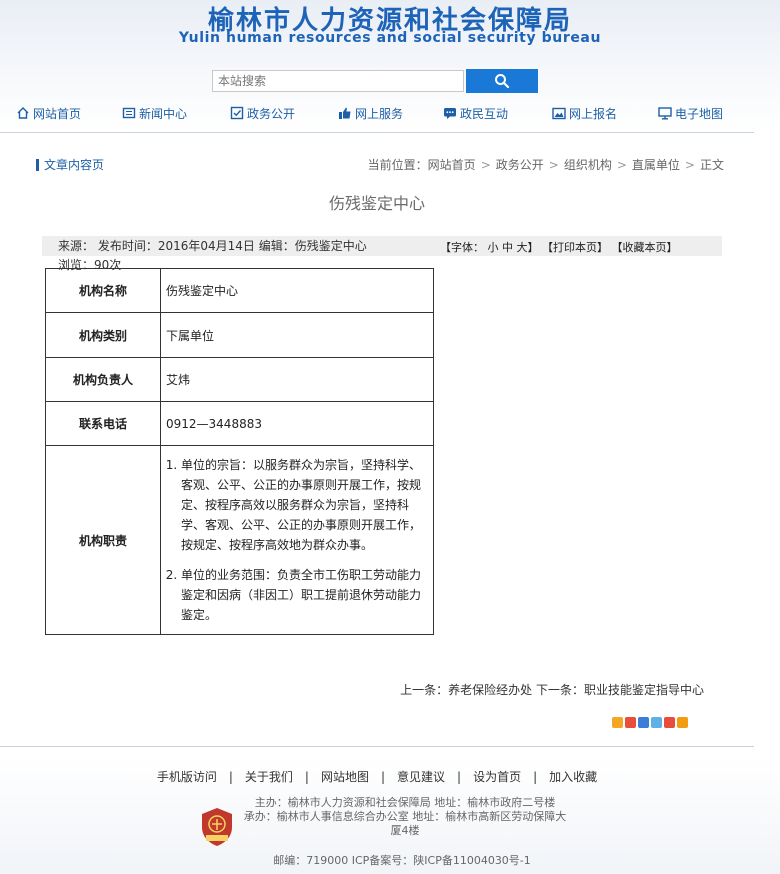 The width and height of the screenshot is (780, 874). Describe the element at coordinates (103, 540) in the screenshot. I see `row-key: 机构职责` at that location.